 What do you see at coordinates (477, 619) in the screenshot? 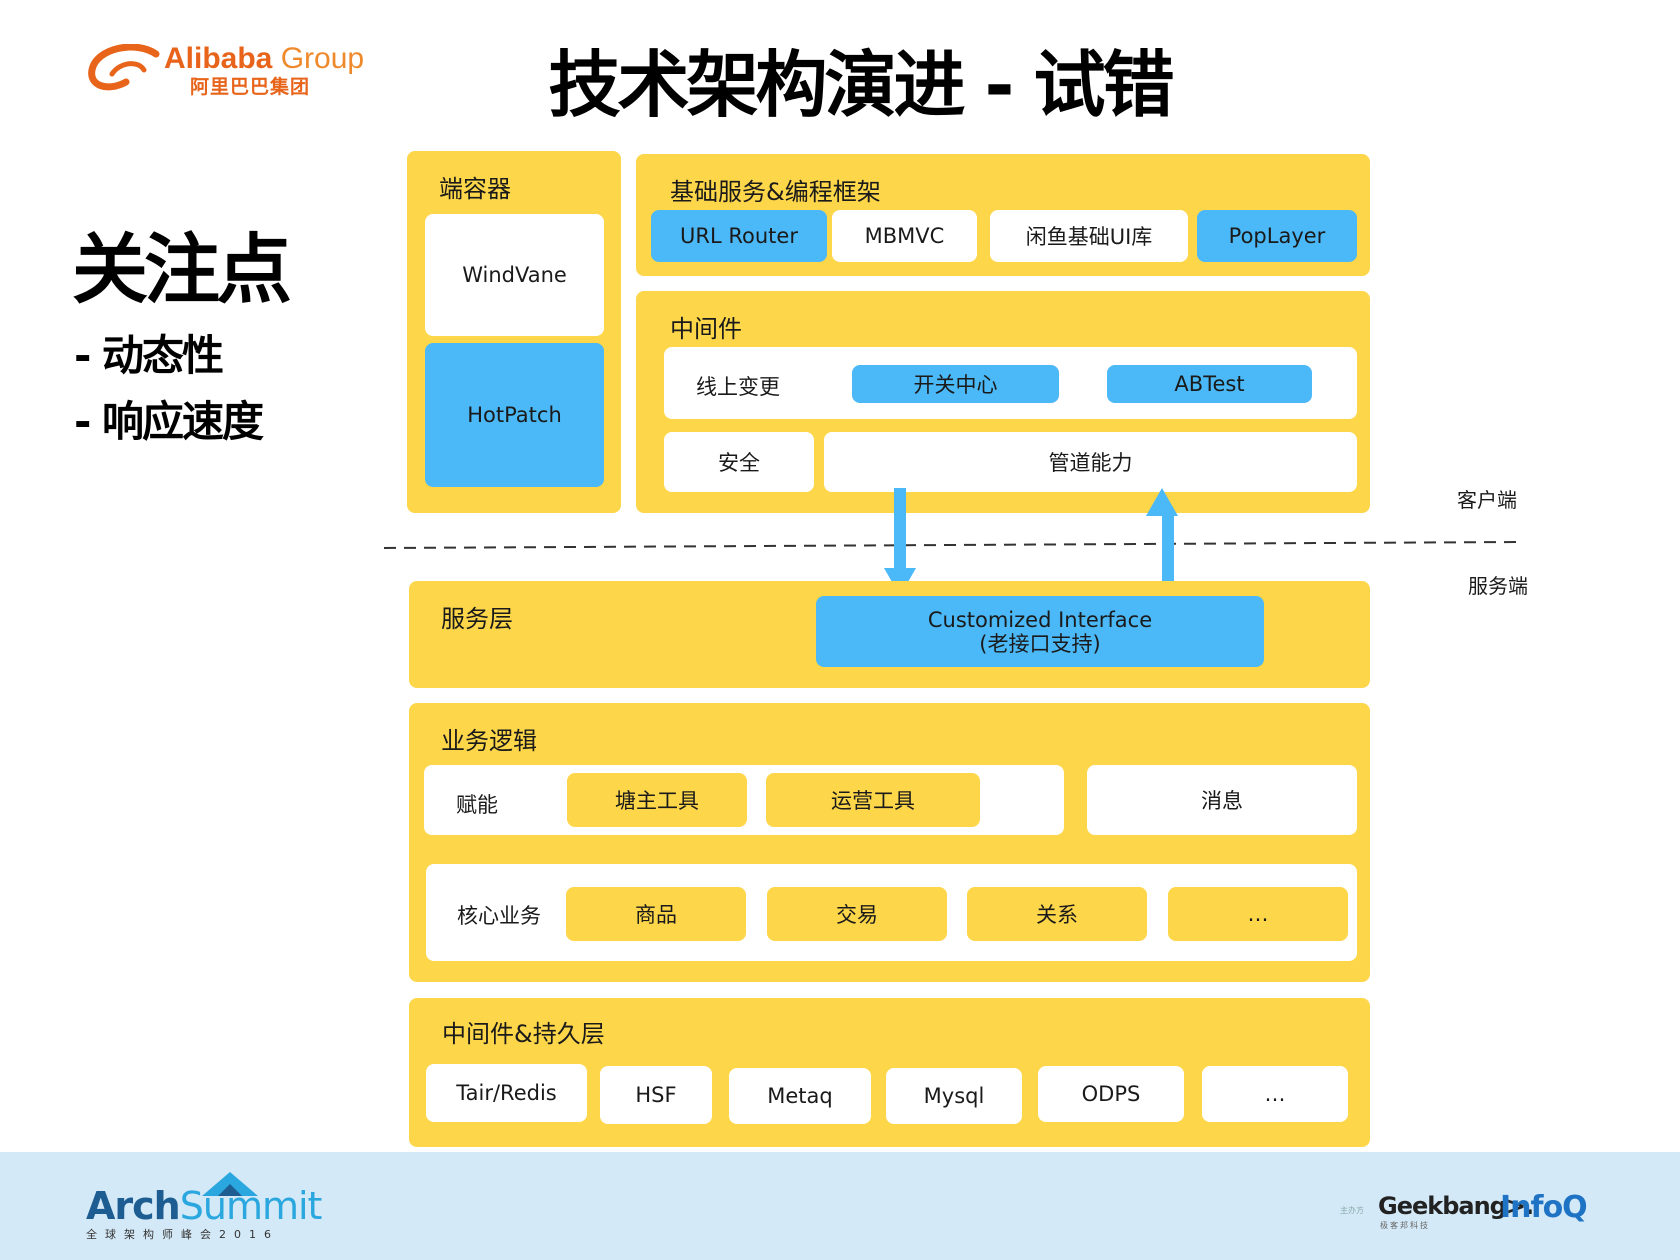
I see `service-layer-label: 服务层` at bounding box center [477, 619].